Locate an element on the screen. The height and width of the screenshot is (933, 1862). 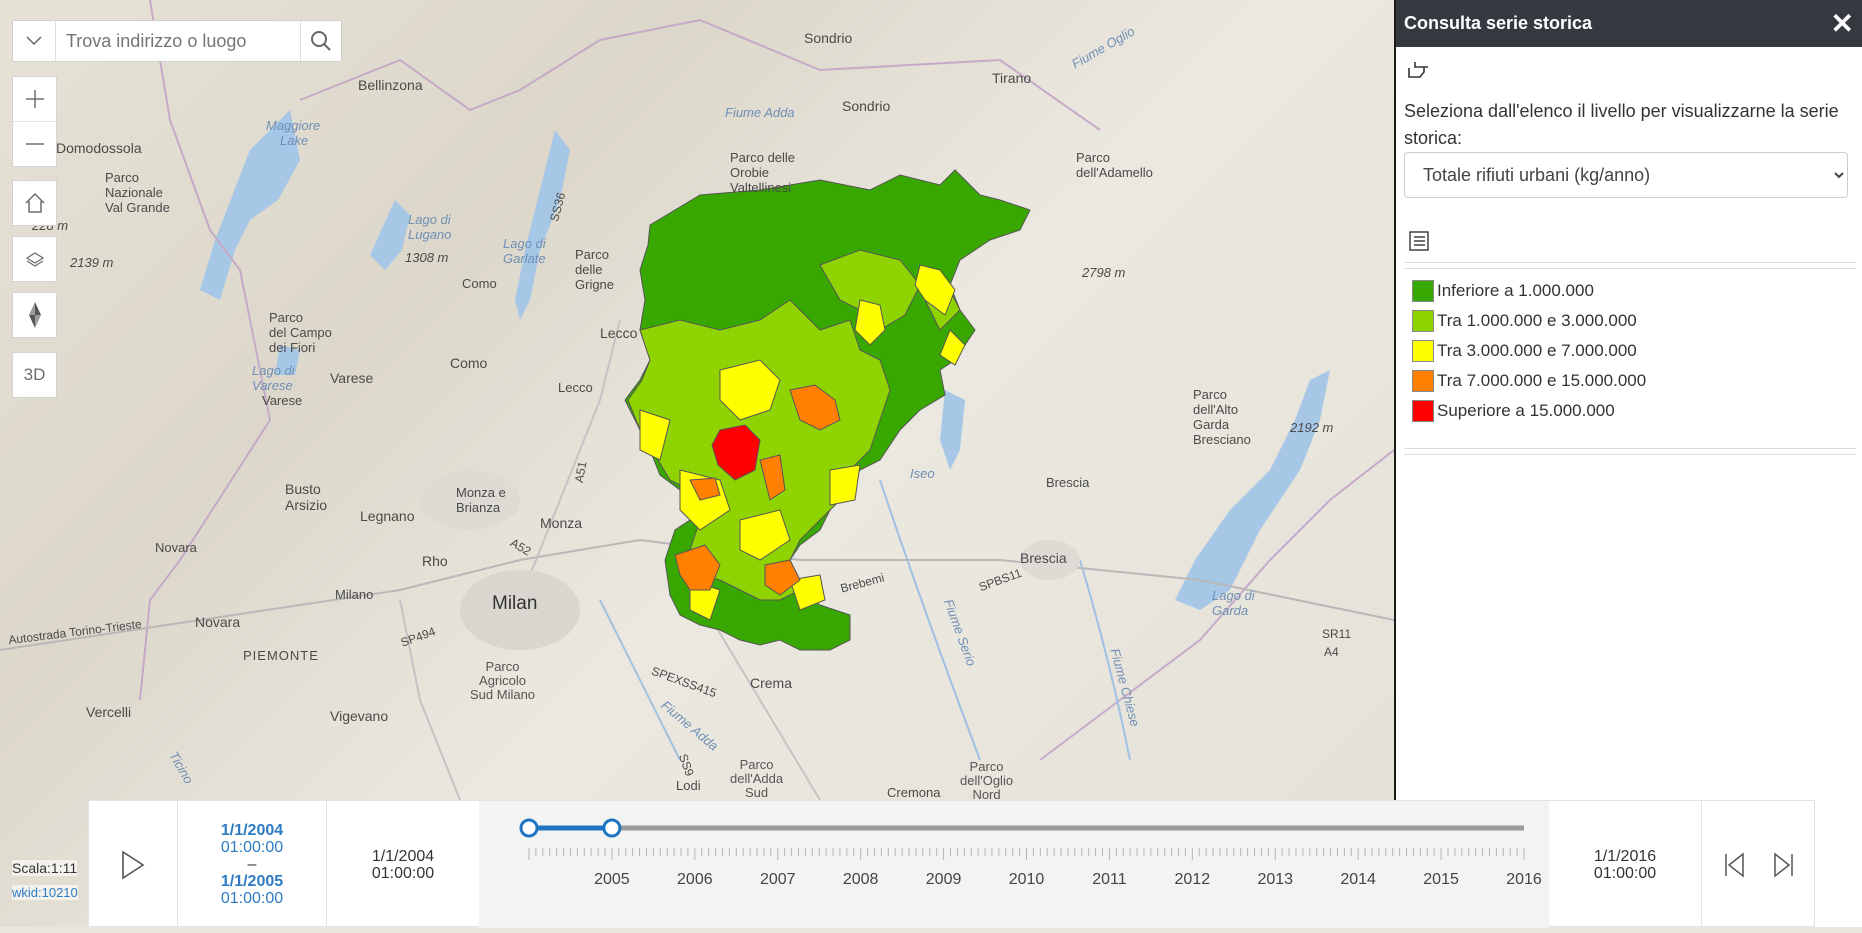
map-label: Parco Agricolo Sud Milano is located at coordinates (503, 680).